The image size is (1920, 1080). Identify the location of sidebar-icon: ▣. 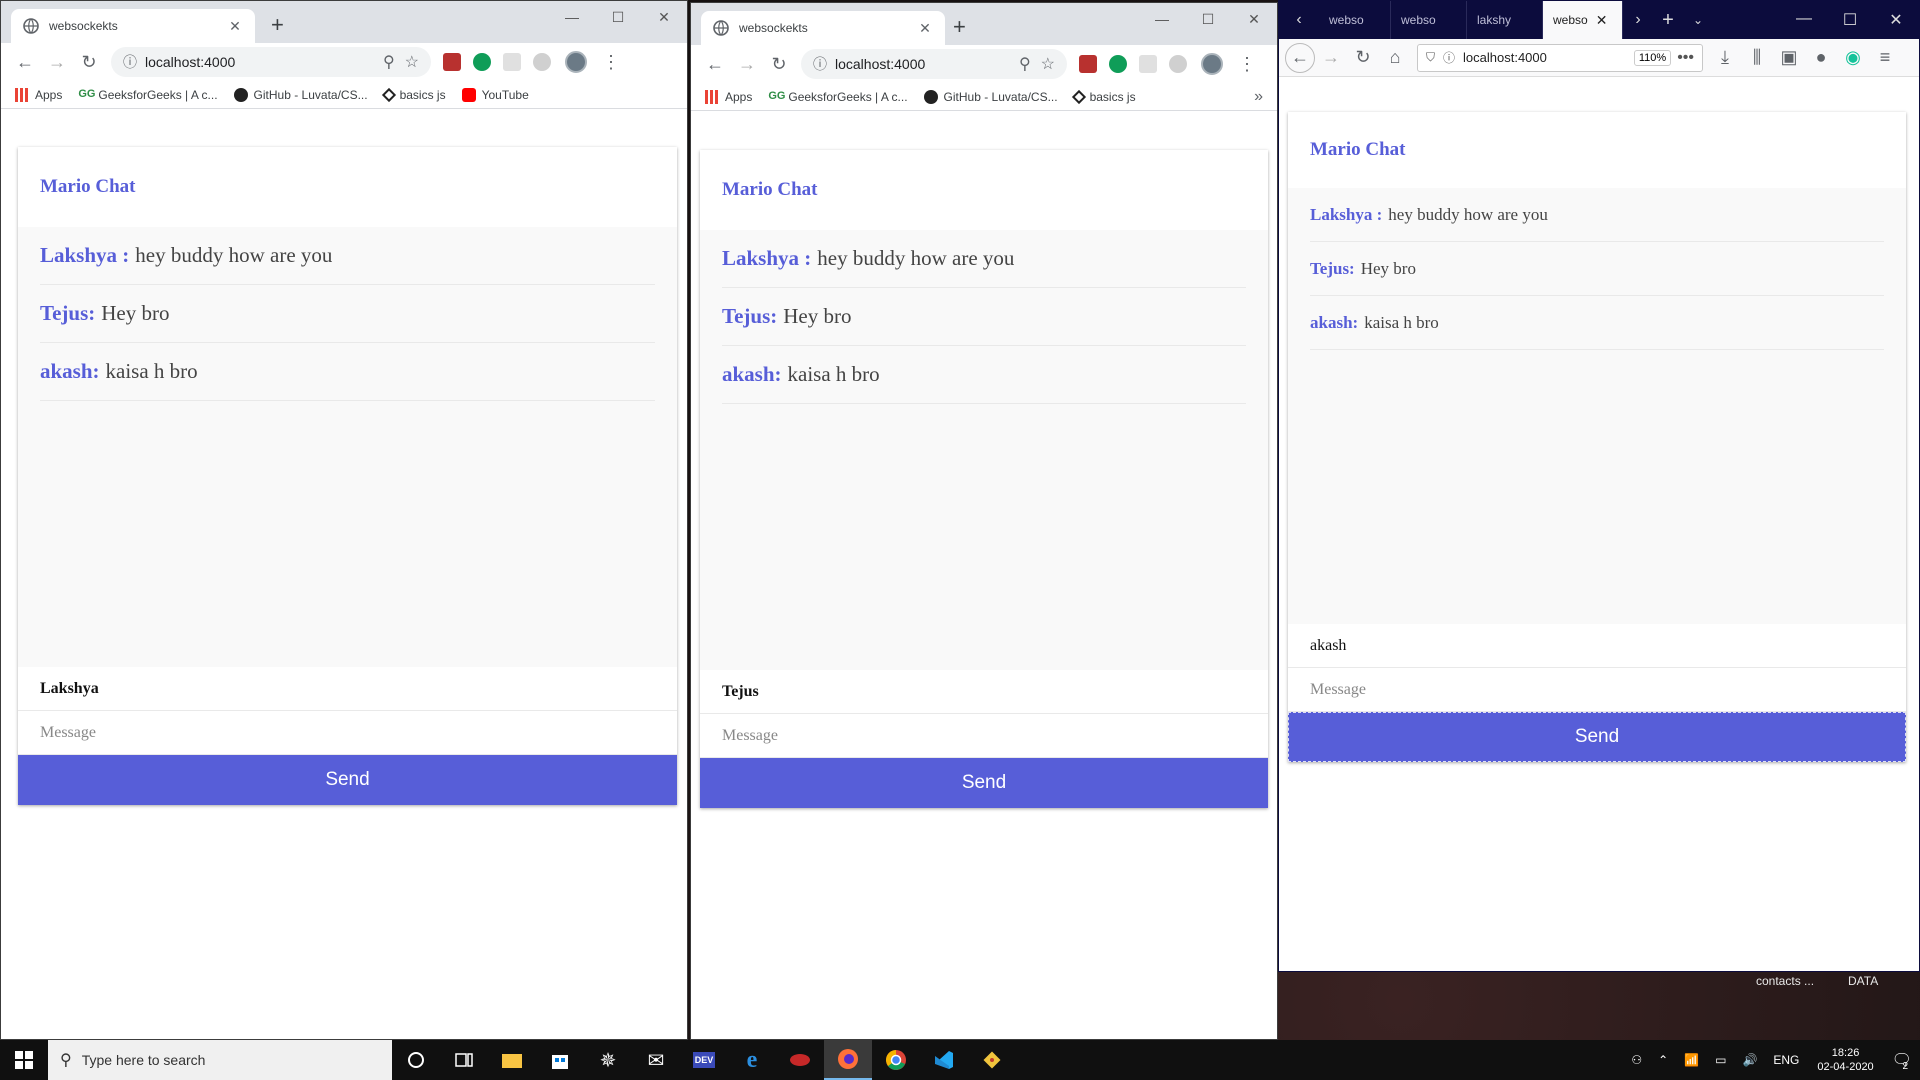
(1789, 58).